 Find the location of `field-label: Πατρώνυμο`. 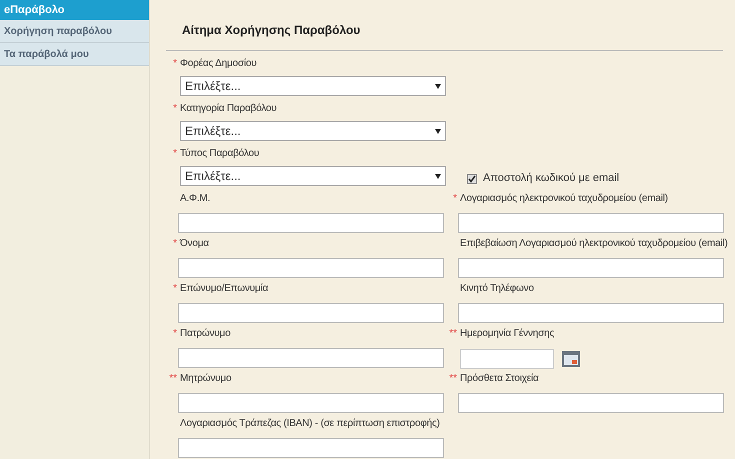

field-label: Πατρώνυμο is located at coordinates (205, 334).